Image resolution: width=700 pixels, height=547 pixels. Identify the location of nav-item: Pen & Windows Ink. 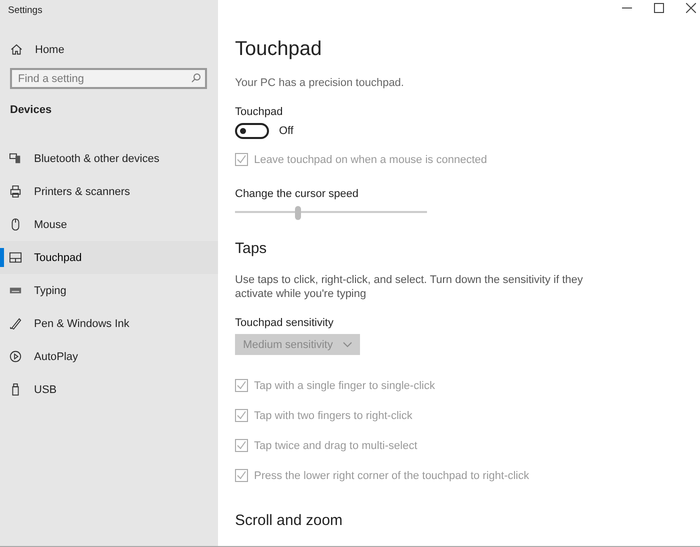
(109, 323).